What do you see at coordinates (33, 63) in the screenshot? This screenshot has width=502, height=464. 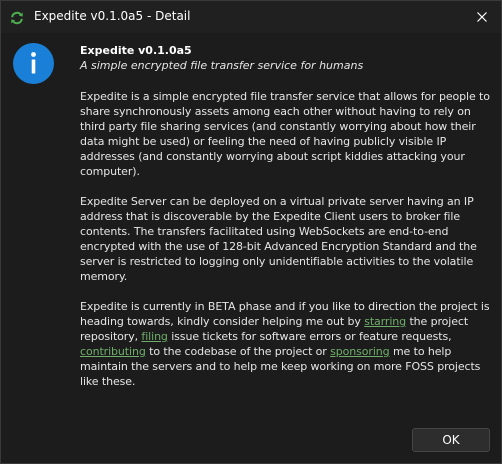 I see `info-icon` at bounding box center [33, 63].